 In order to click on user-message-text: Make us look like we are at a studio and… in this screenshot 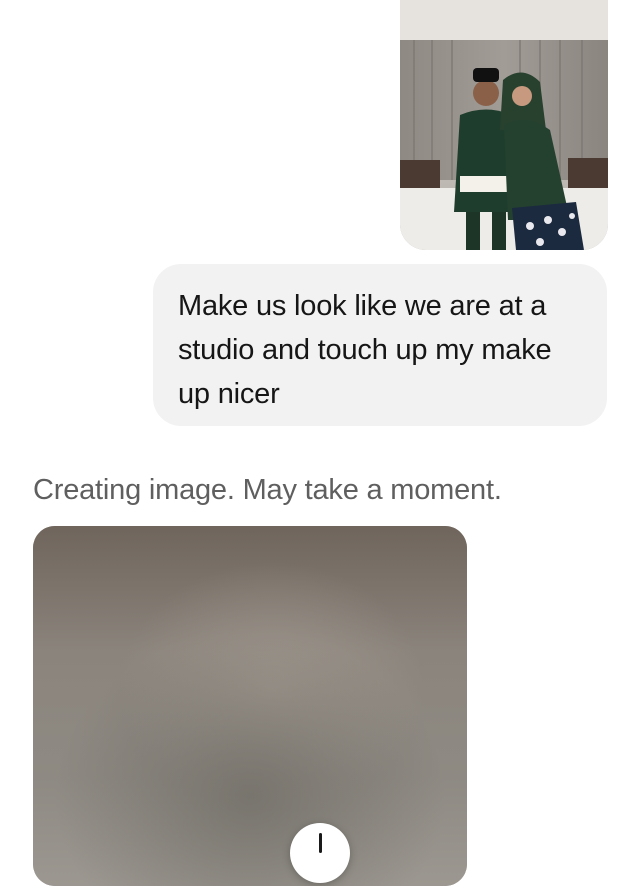, I will do `click(365, 350)`.